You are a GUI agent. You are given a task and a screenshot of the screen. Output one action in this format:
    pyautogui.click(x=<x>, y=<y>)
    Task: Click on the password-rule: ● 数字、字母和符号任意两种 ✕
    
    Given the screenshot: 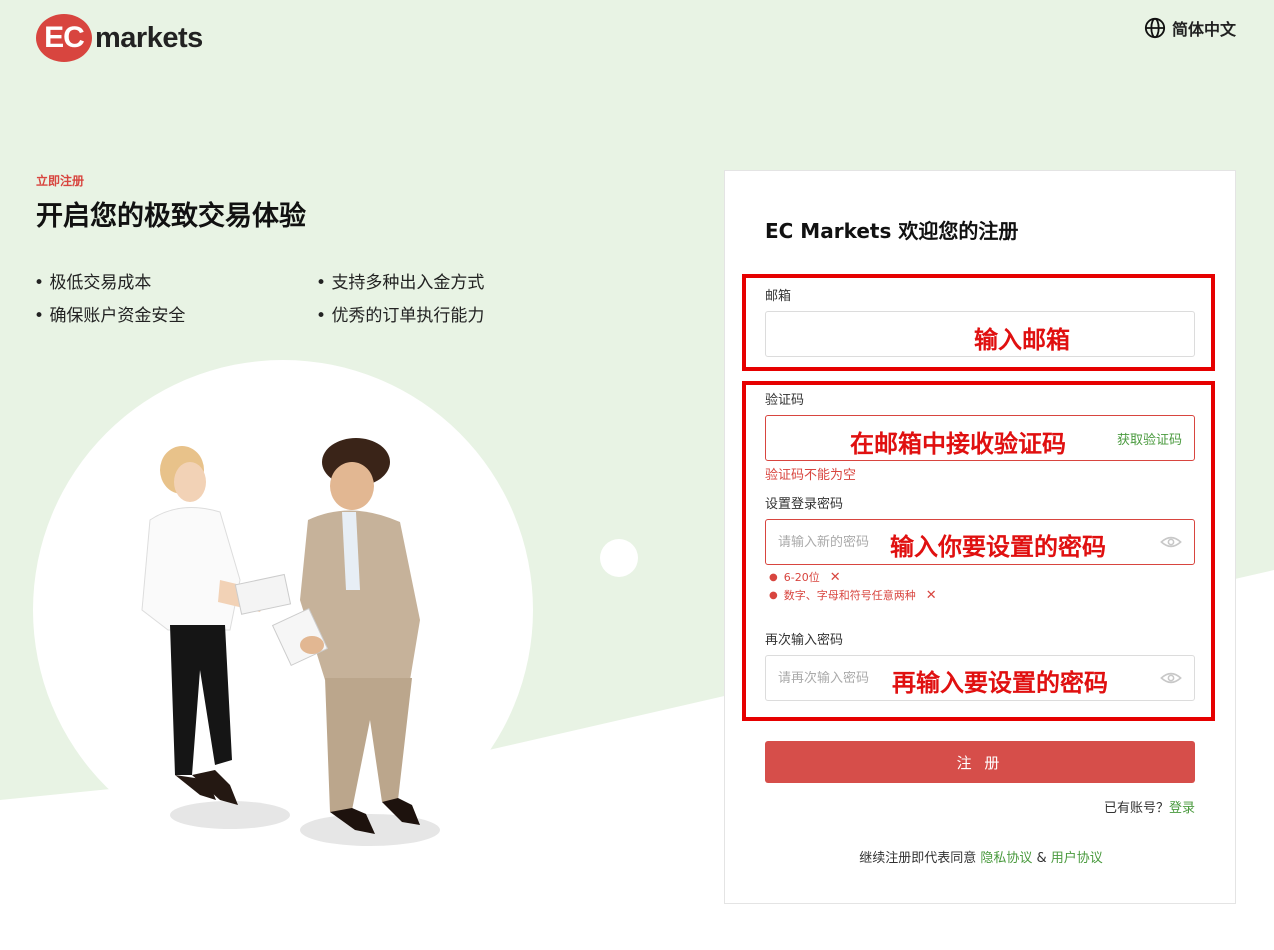 What is the action you would take?
    pyautogui.click(x=853, y=596)
    